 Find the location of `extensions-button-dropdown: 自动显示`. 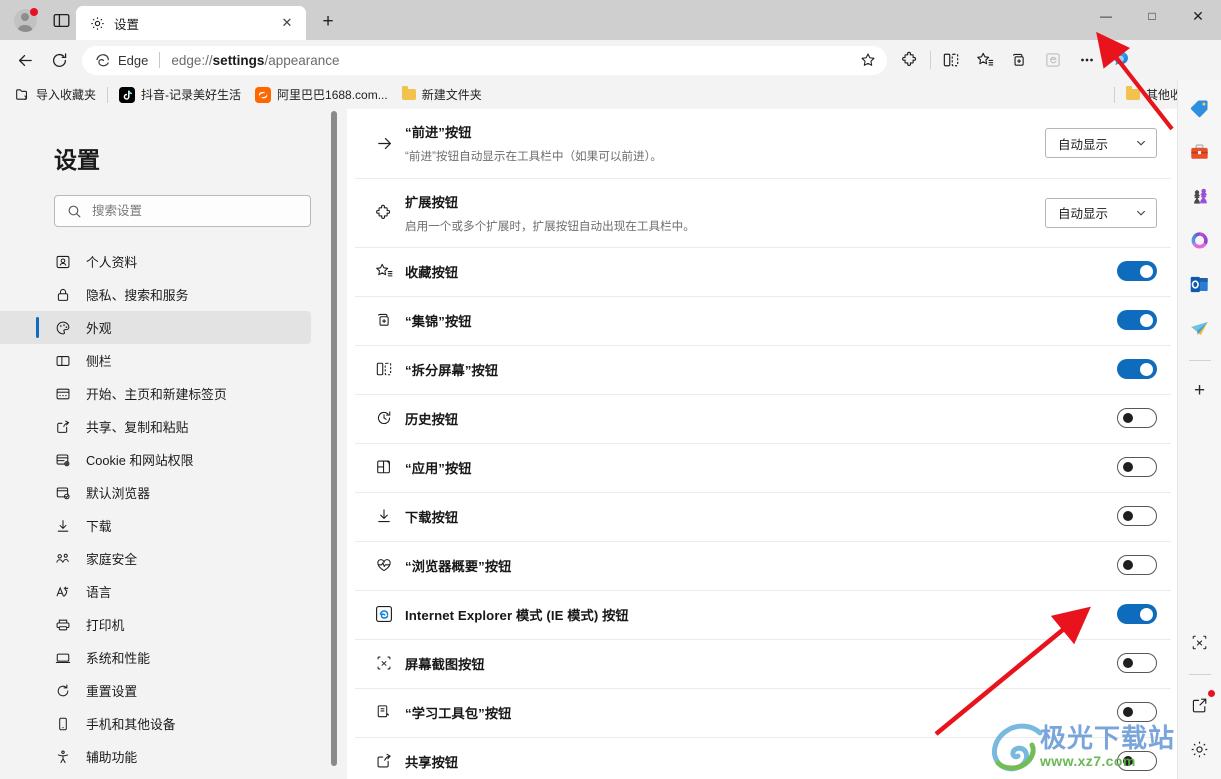

extensions-button-dropdown: 自动显示 is located at coordinates (1101, 212).